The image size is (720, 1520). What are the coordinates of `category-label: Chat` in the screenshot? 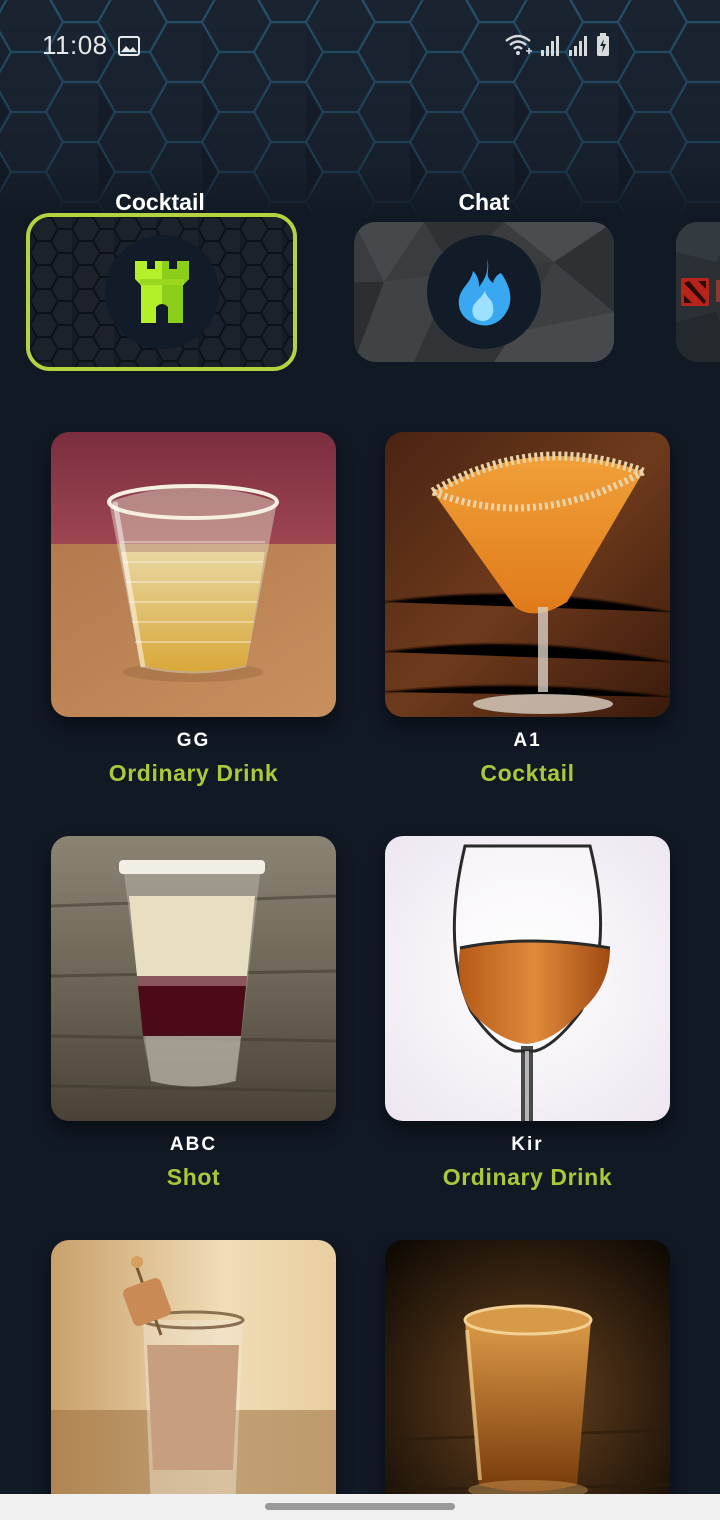 It's located at (484, 202).